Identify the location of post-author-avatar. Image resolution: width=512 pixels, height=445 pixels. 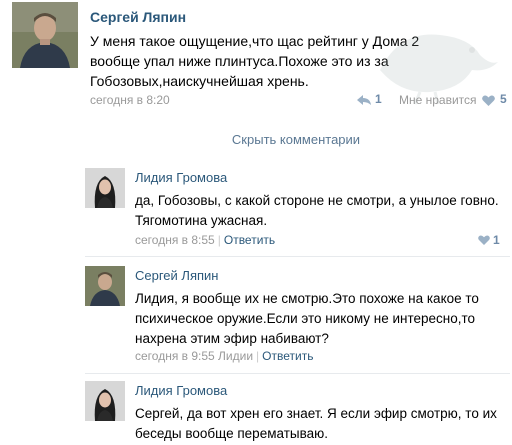
(45, 35).